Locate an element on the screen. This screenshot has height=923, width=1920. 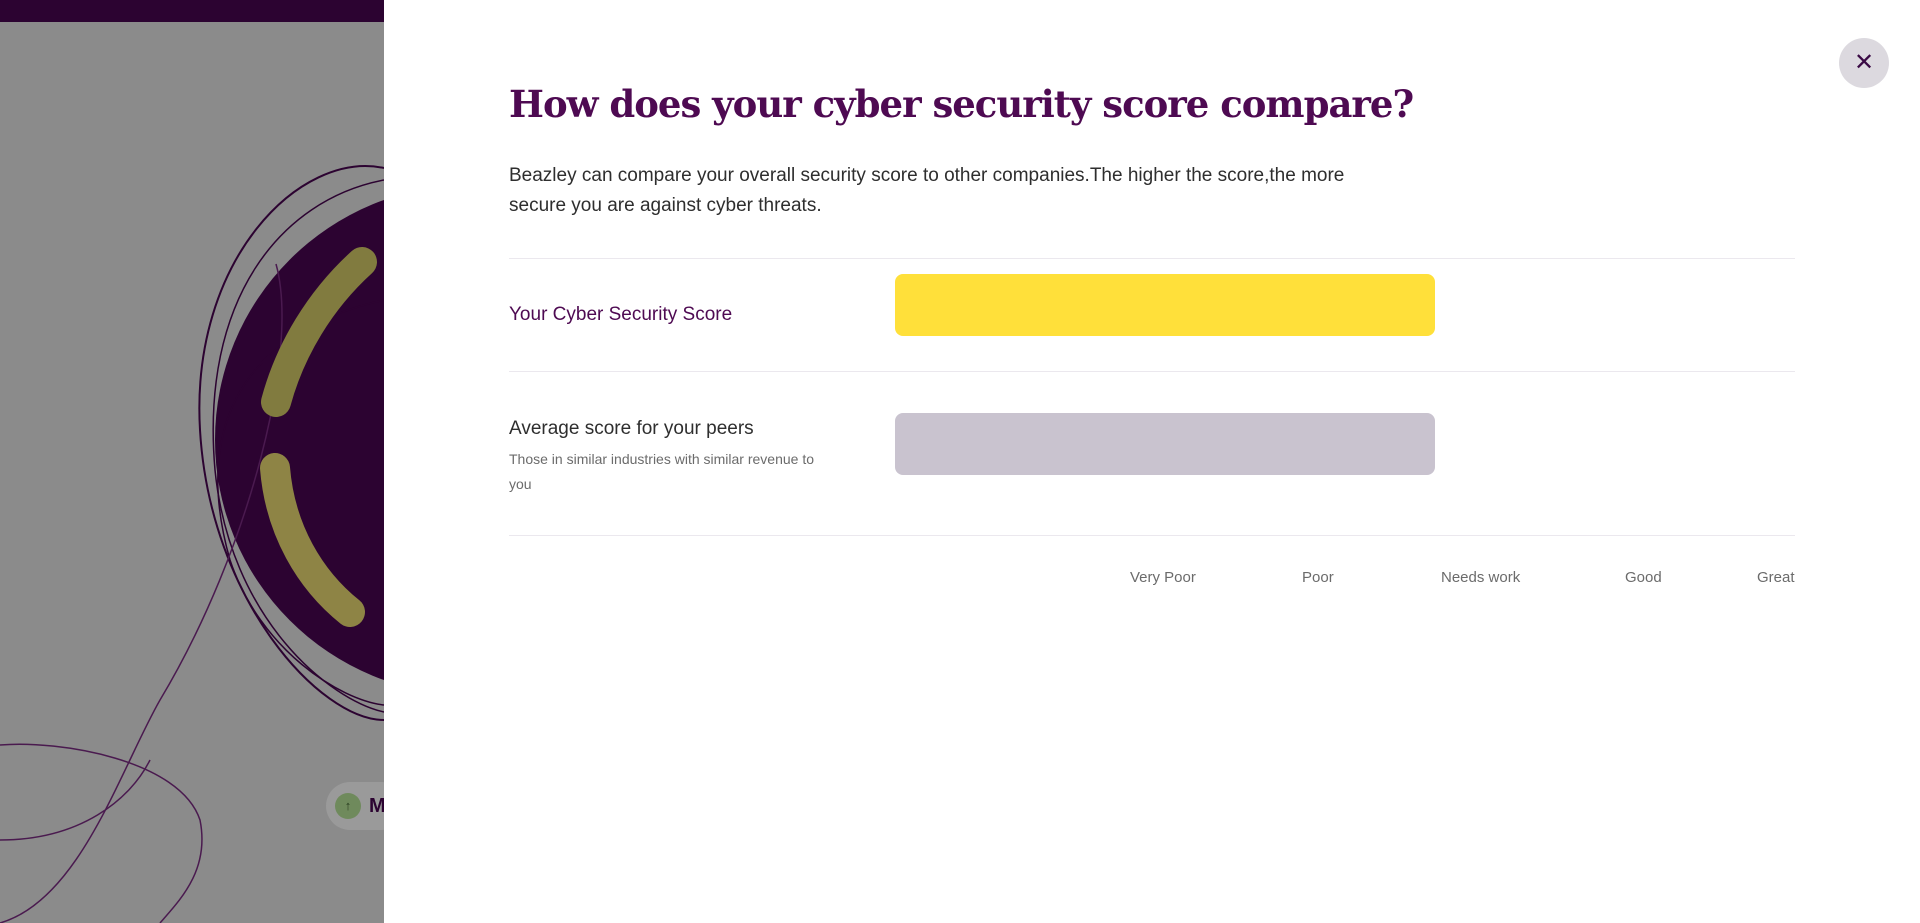
arrow-up-icon: ↑ is located at coordinates (348, 806).